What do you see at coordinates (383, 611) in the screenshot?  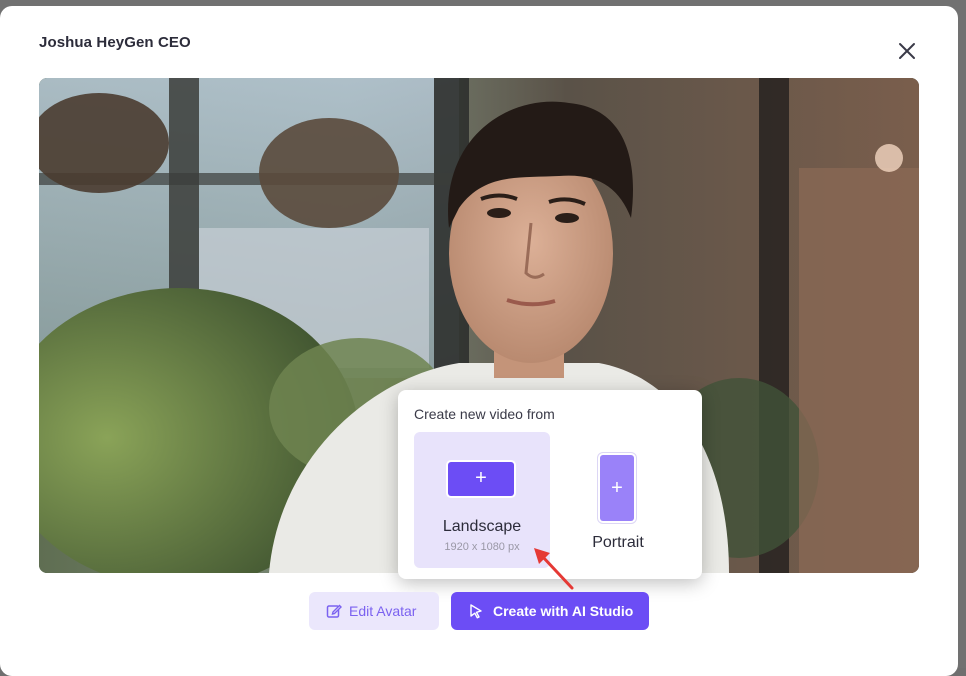 I see `edit-avatar-label: Edit Avatar` at bounding box center [383, 611].